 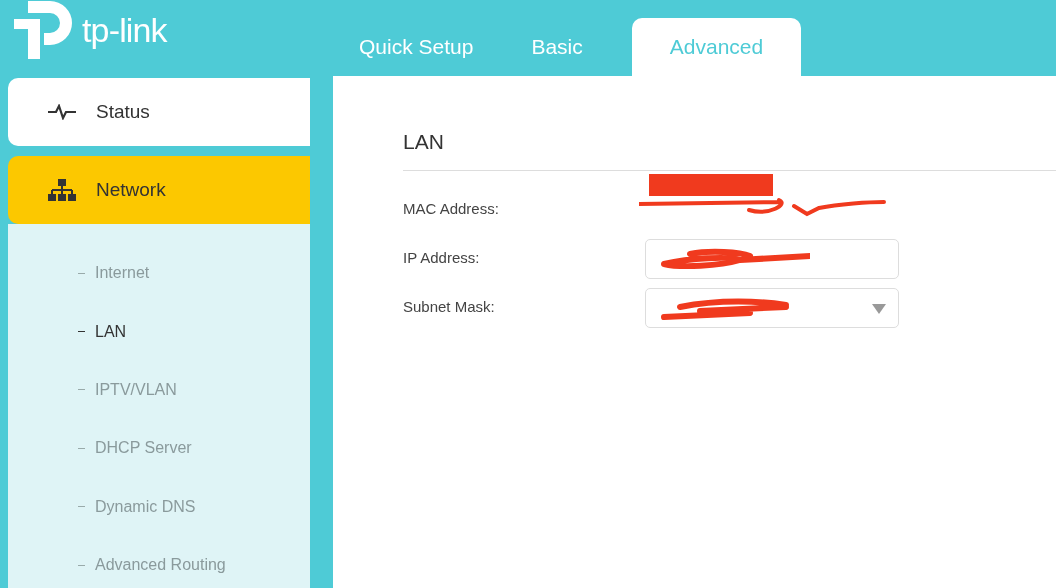 I want to click on submenu-item: Advanced Routing, so click(x=159, y=561).